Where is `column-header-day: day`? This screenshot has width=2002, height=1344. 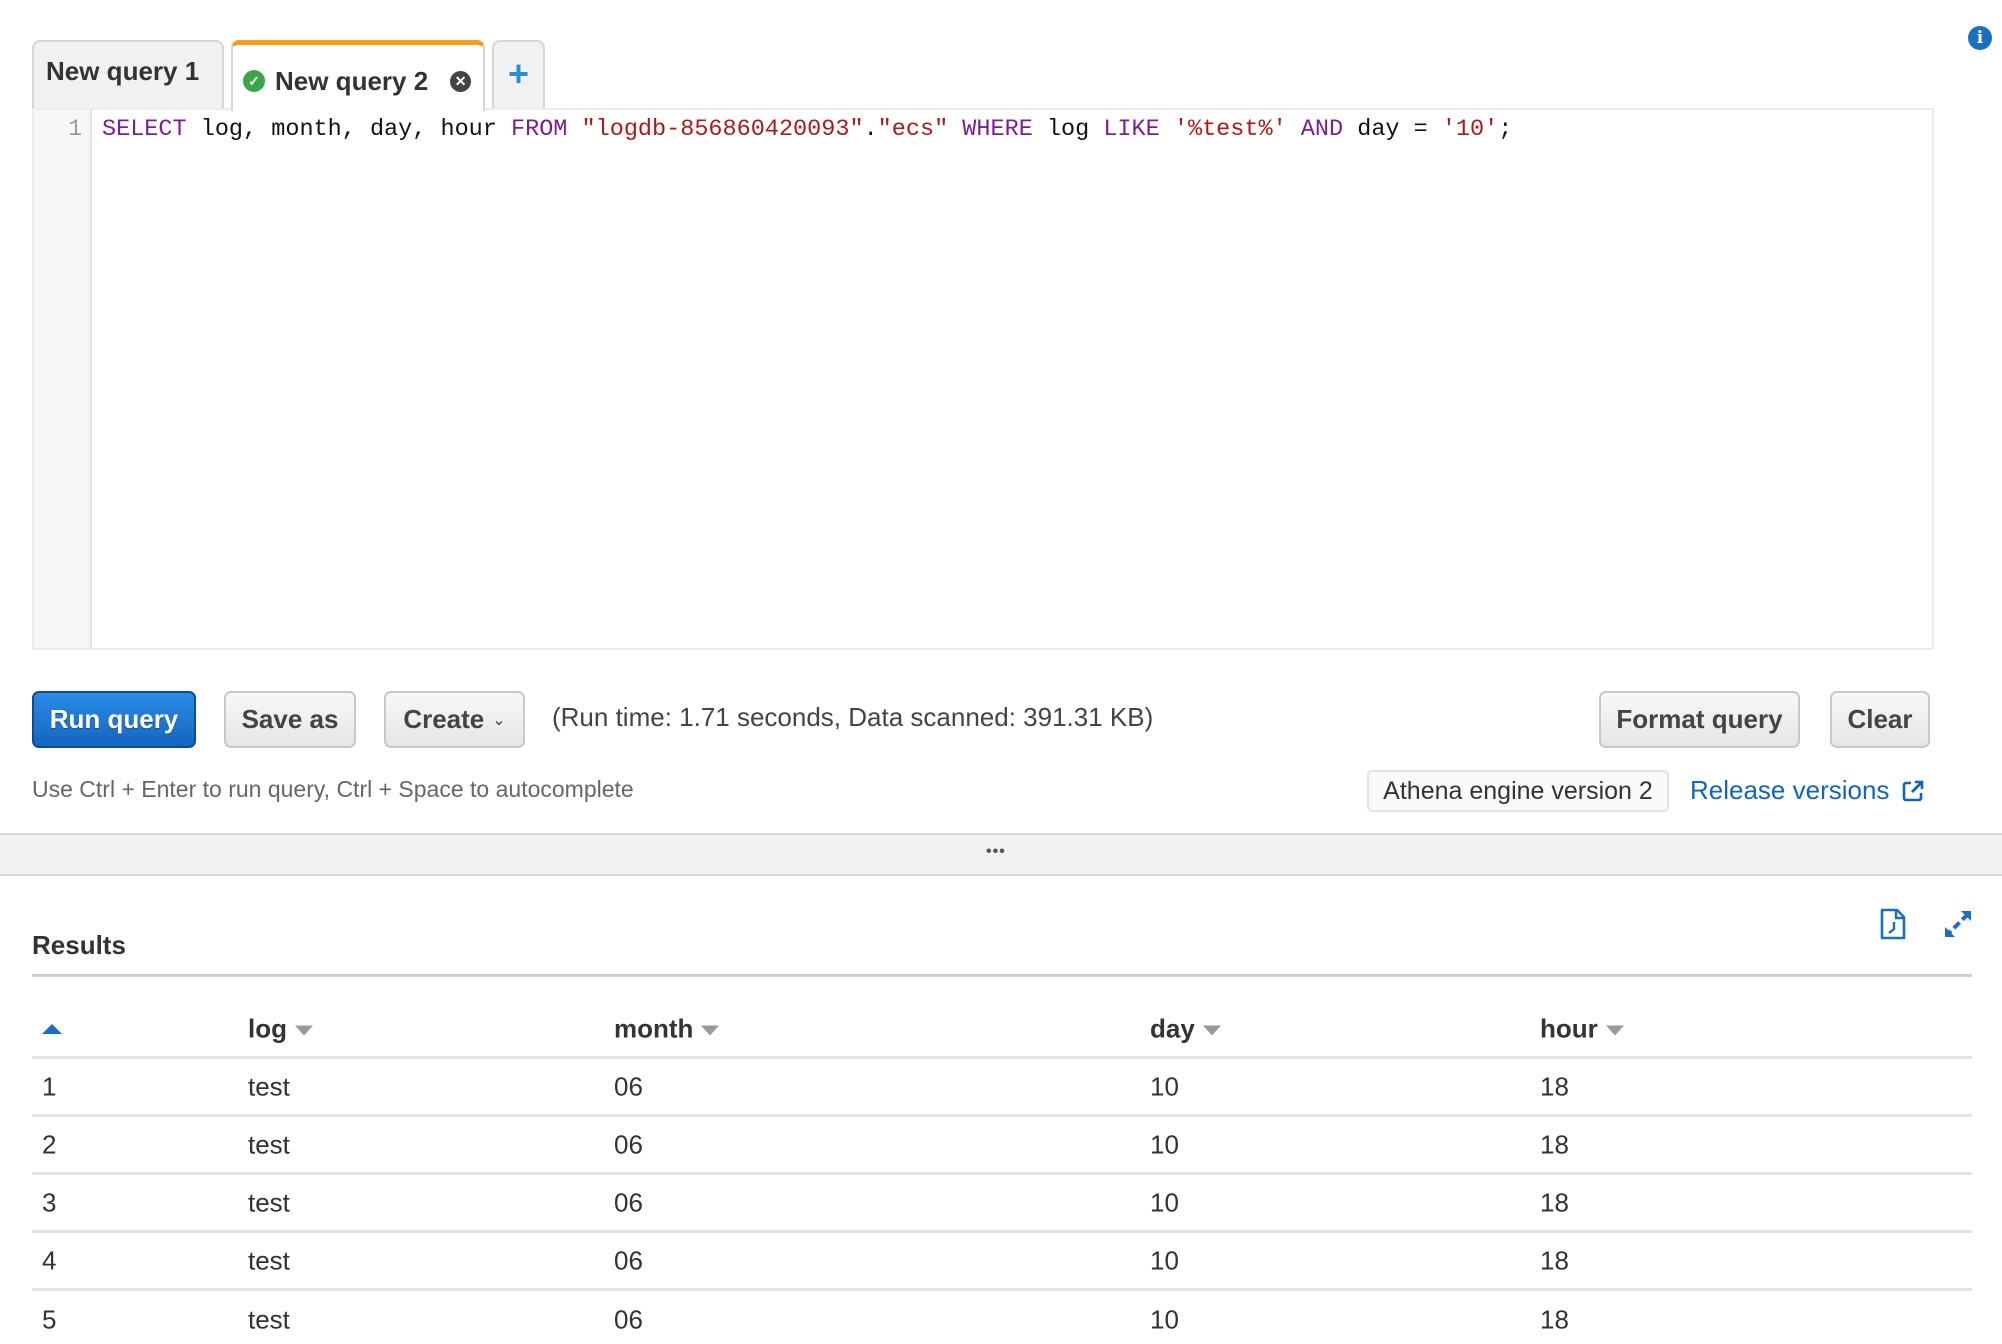 column-header-day: day is located at coordinates (1185, 1029).